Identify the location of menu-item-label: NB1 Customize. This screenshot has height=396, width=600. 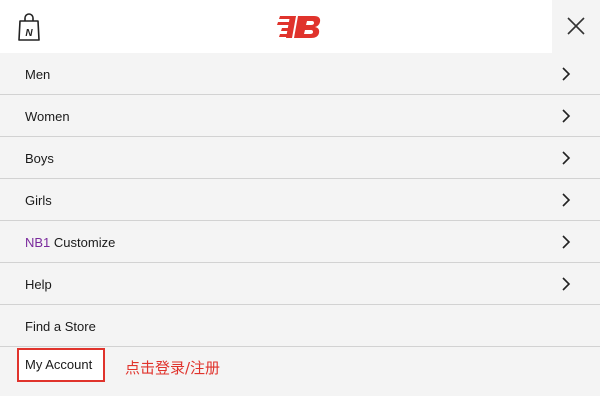
(70, 242).